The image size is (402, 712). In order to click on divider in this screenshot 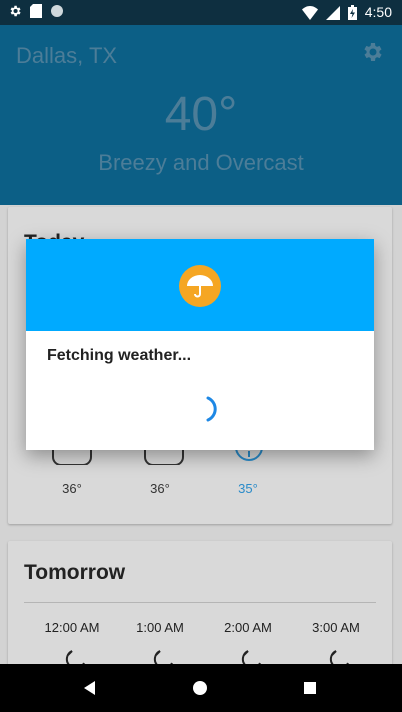, I will do `click(200, 602)`.